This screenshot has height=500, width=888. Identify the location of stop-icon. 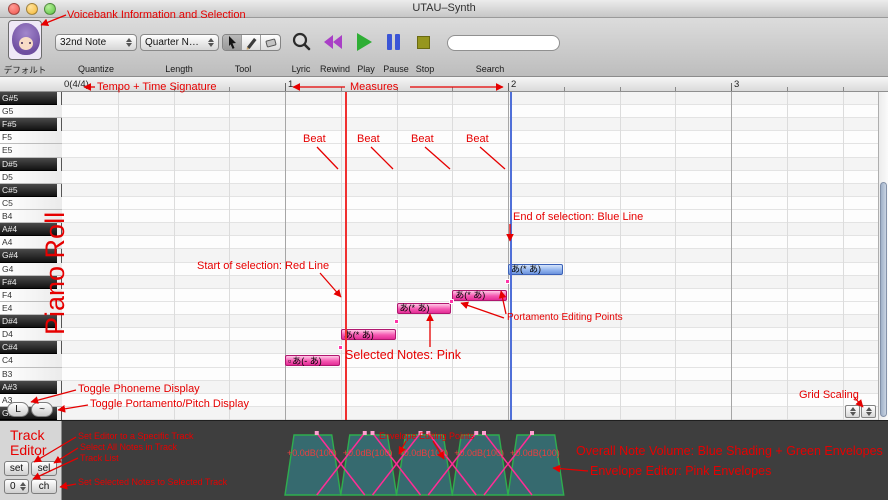
(423, 42).